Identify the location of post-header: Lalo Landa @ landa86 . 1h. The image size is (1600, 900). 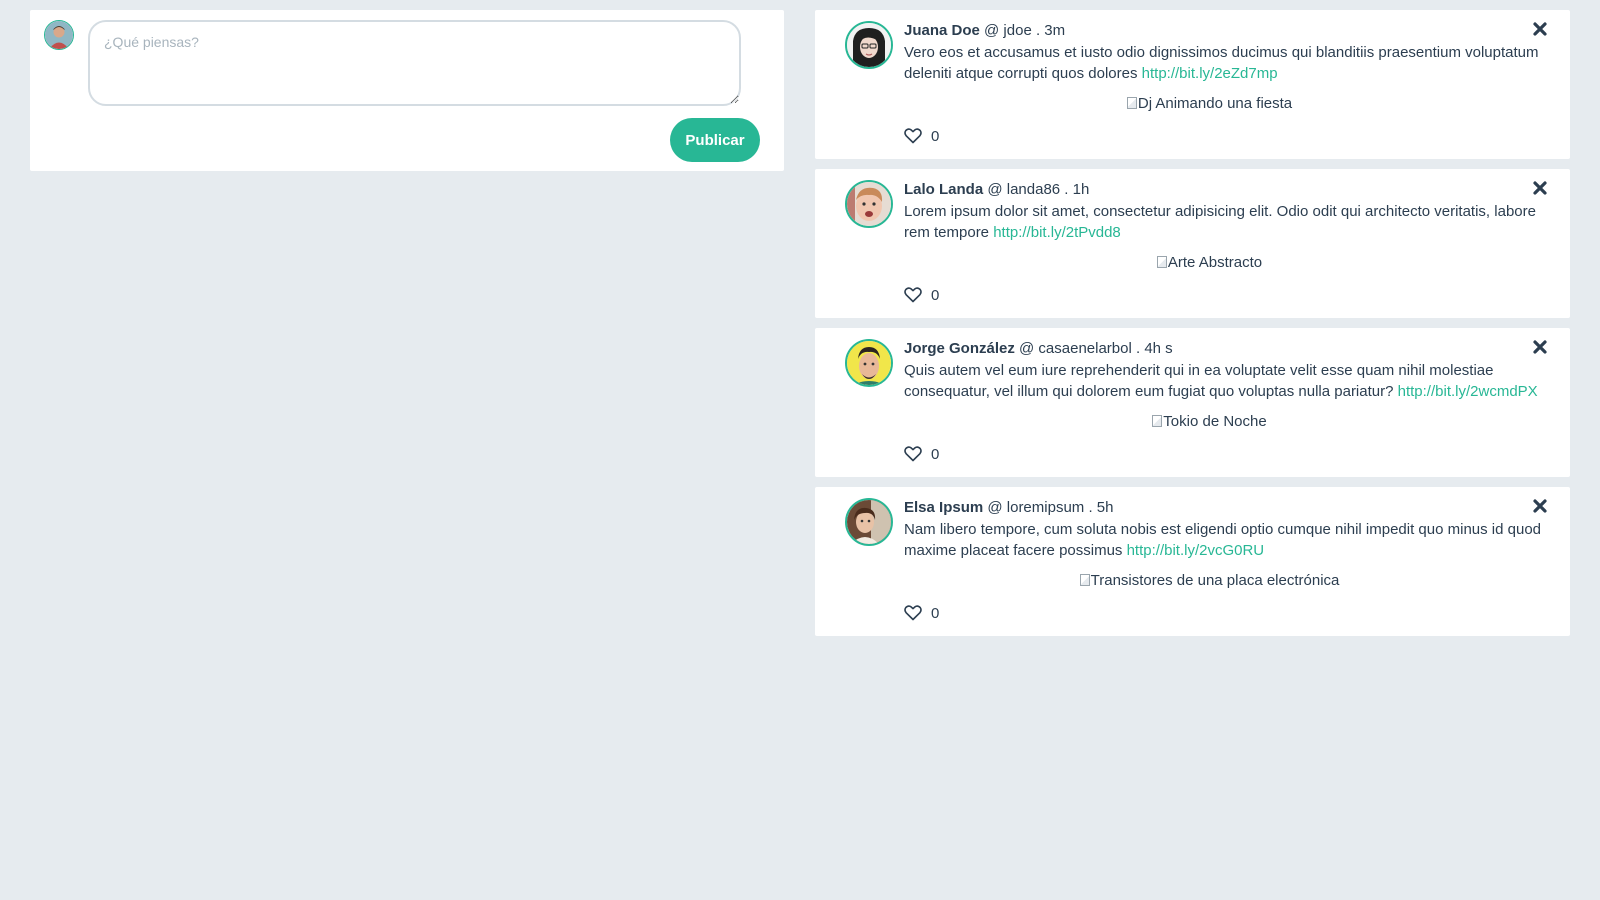
(996, 190).